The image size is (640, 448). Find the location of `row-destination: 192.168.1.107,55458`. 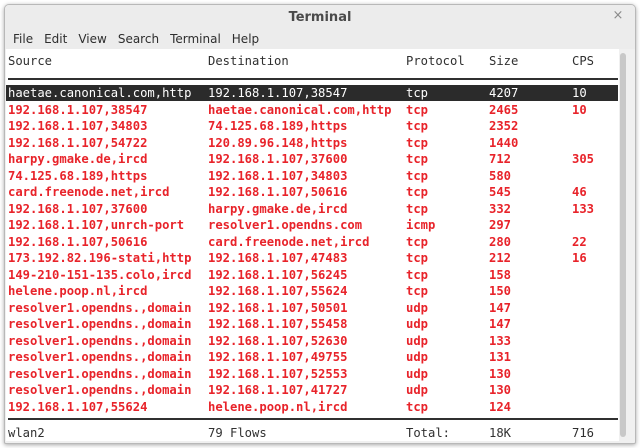

row-destination: 192.168.1.107,55458 is located at coordinates (278, 324).